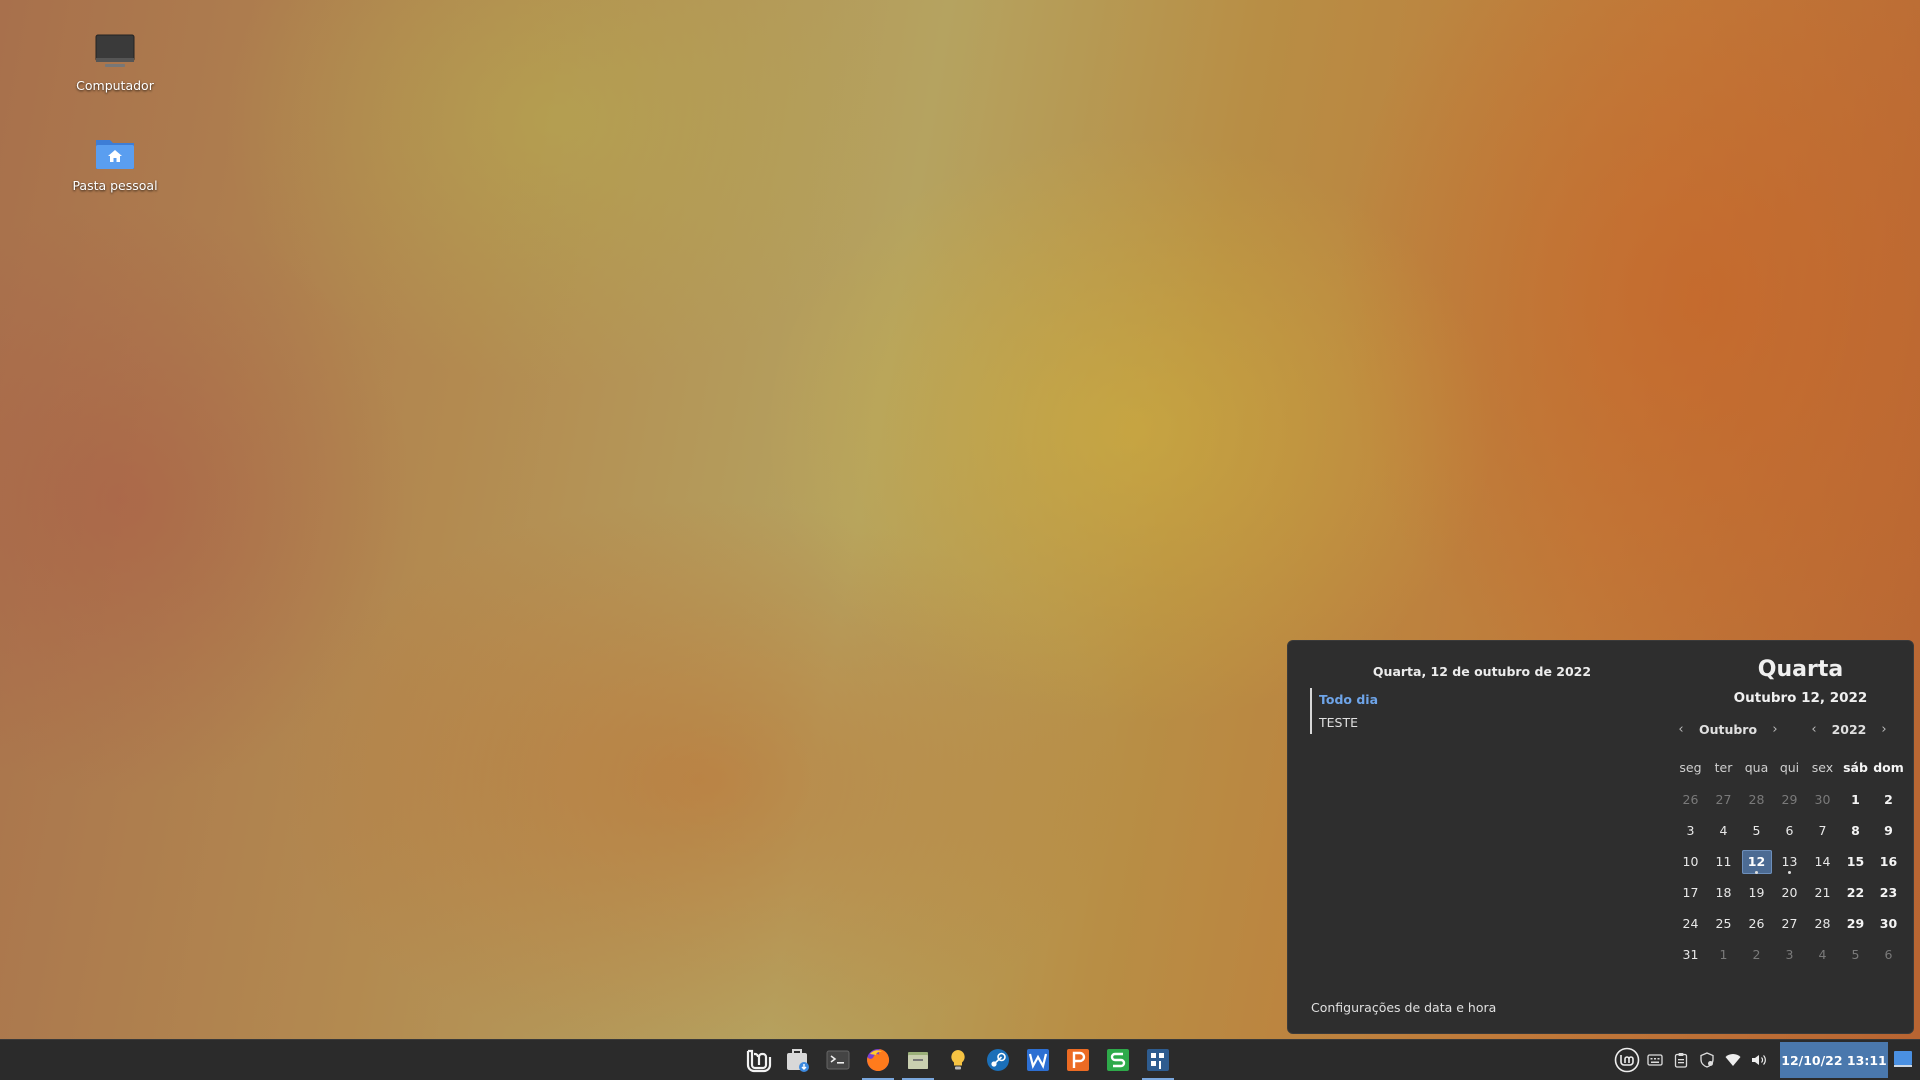  I want to click on calendar-day-number: 9, so click(1888, 830).